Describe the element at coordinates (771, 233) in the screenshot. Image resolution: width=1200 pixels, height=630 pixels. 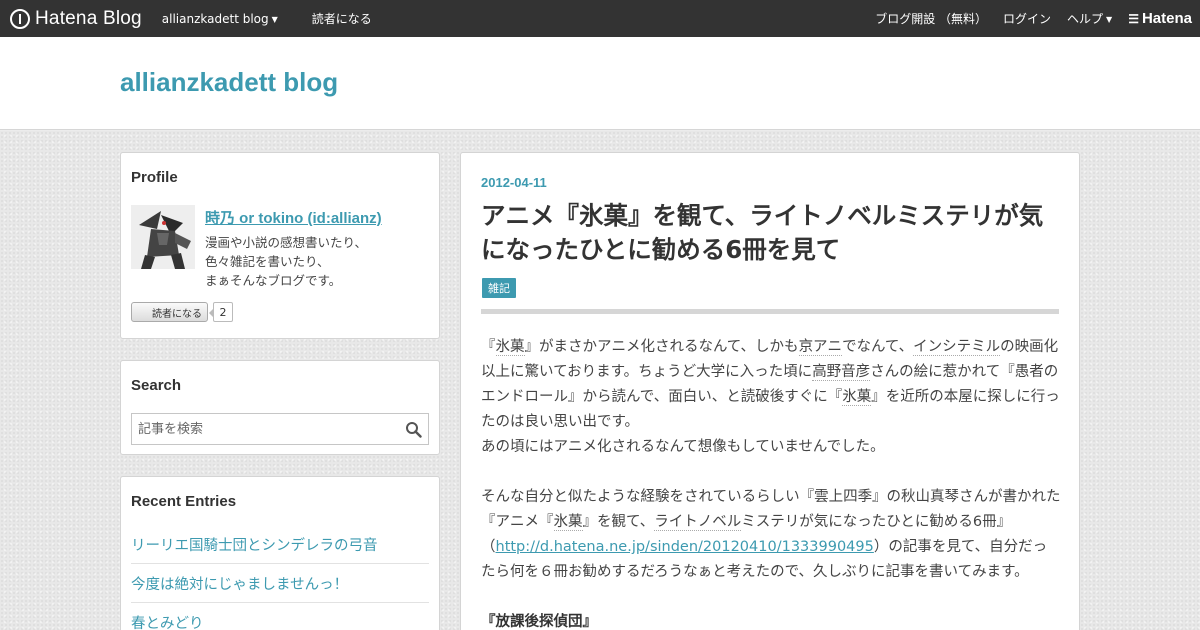
I see `entry-title: アニメ『氷菓』を観て、ライトノベルミステリが気になったひとに勧める6冊を見て` at that location.